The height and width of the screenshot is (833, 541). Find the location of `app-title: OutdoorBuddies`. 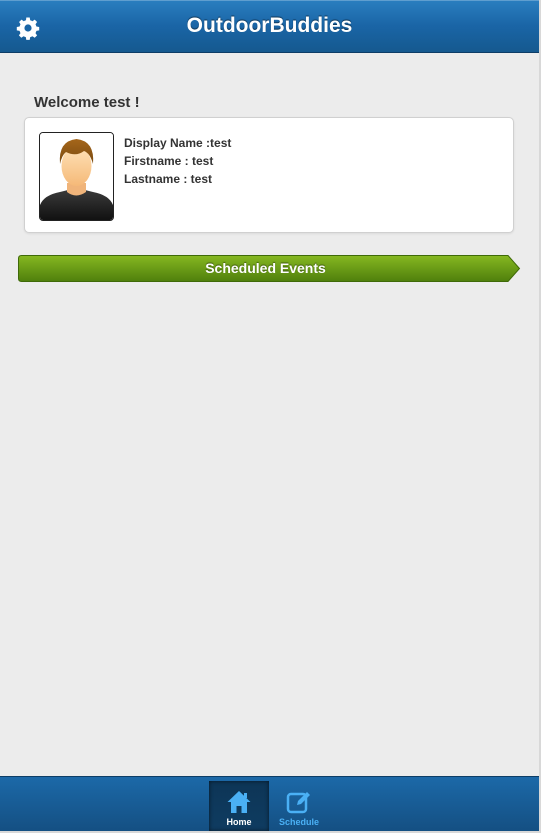

app-title: OutdoorBuddies is located at coordinates (269, 25).